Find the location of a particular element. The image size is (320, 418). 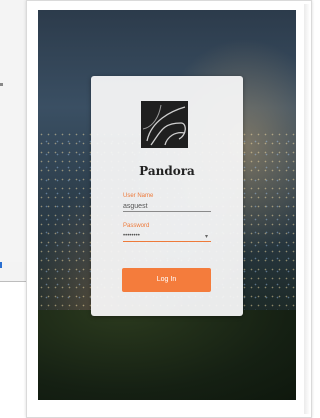

pandora-logo-icon is located at coordinates (164, 124).